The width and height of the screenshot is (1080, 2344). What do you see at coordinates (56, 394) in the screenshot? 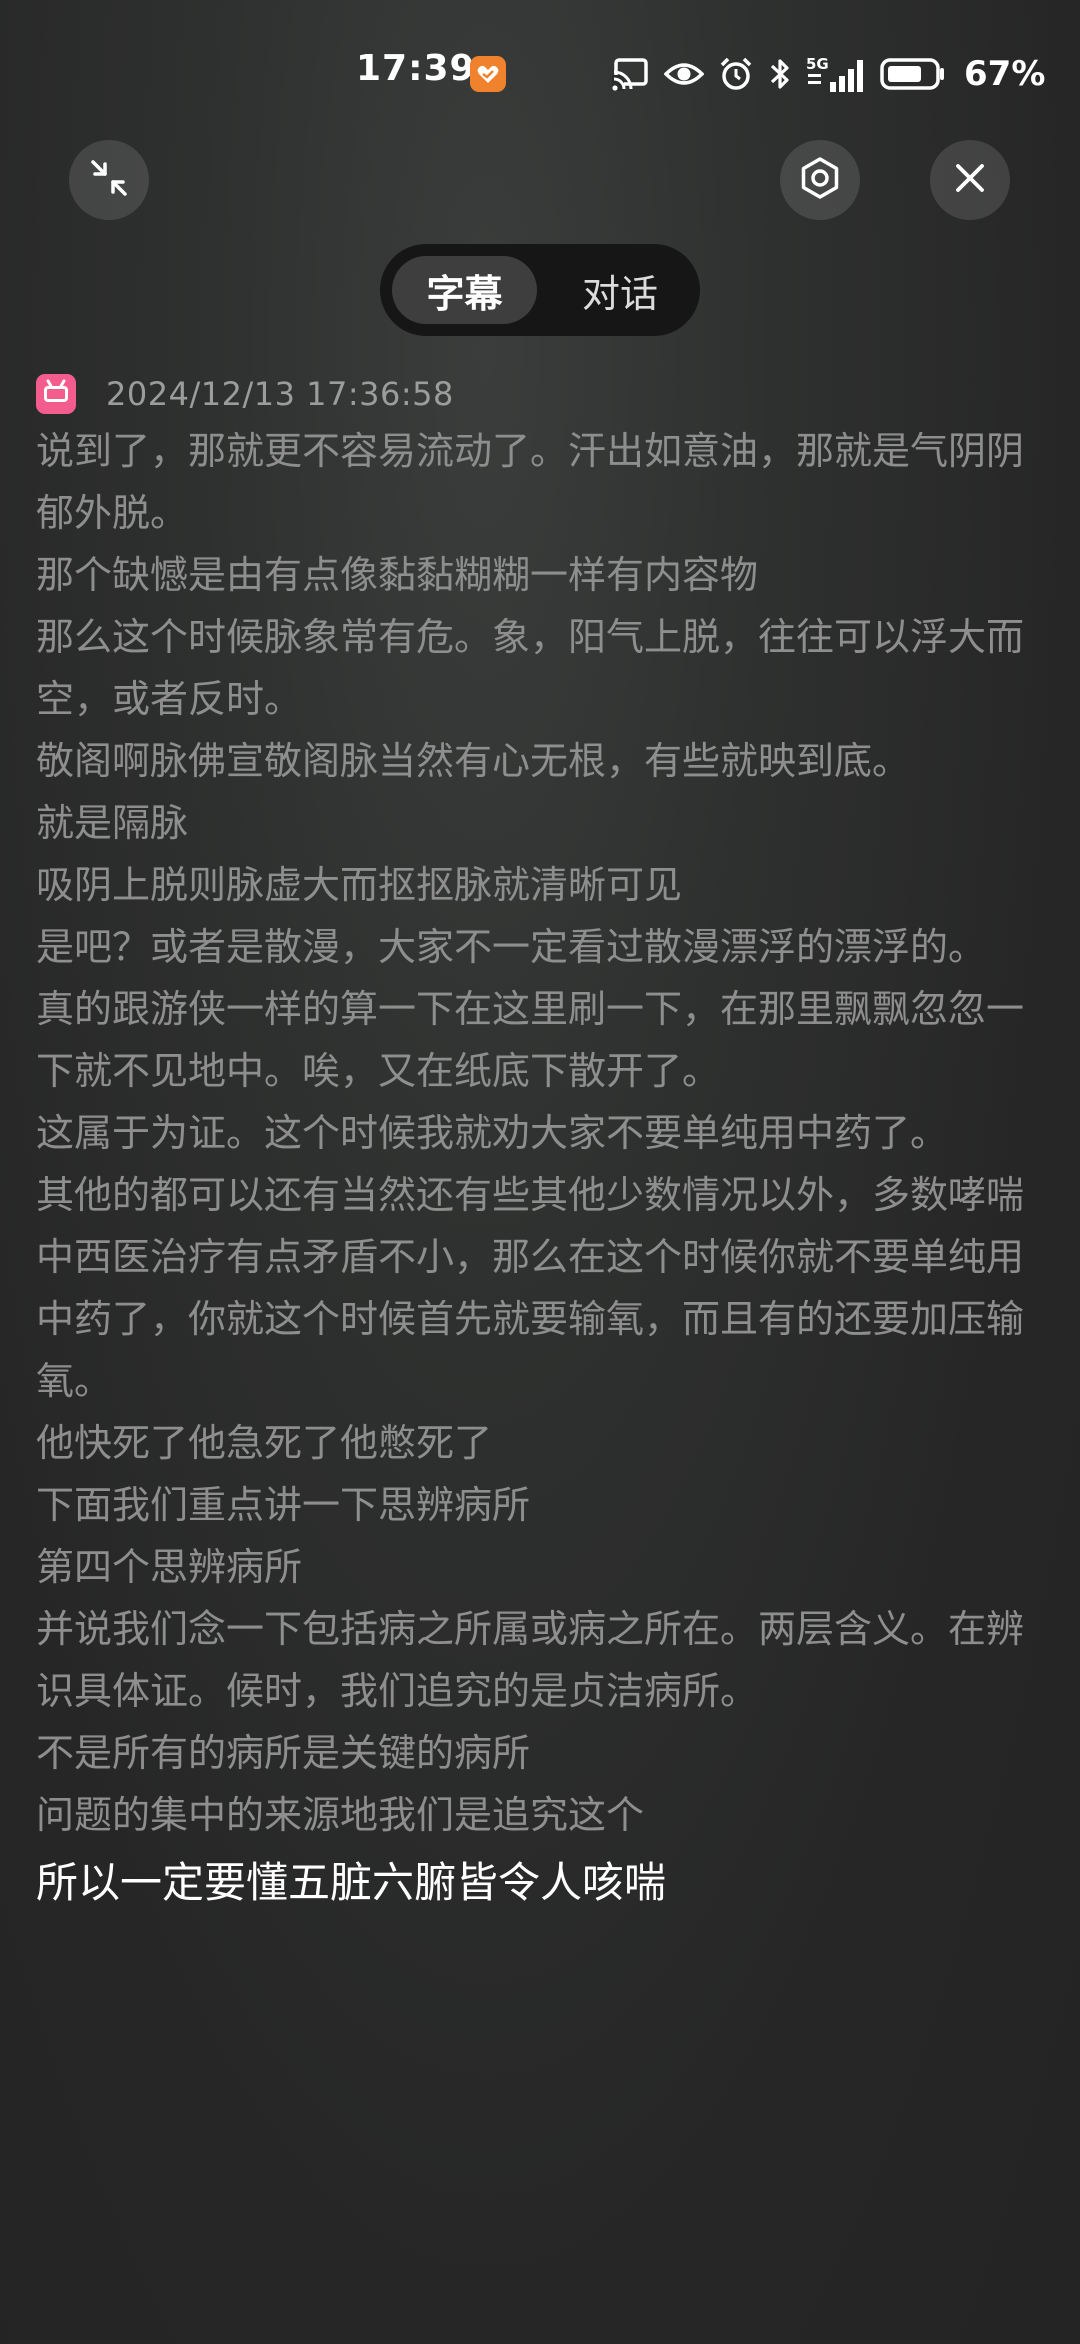
I see `bilibili-icon` at bounding box center [56, 394].